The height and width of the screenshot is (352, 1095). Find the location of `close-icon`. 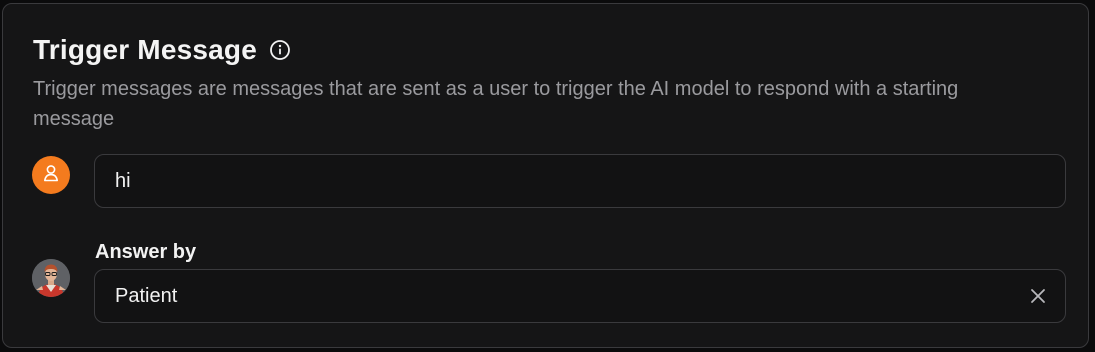

close-icon is located at coordinates (1038, 296).